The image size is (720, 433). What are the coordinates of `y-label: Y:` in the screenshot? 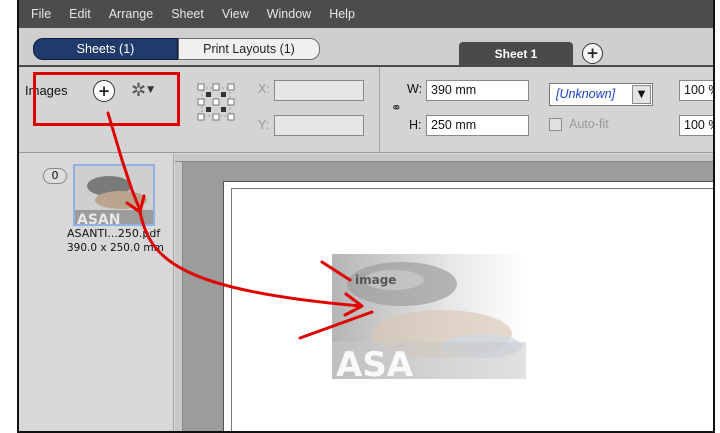 It's located at (264, 125).